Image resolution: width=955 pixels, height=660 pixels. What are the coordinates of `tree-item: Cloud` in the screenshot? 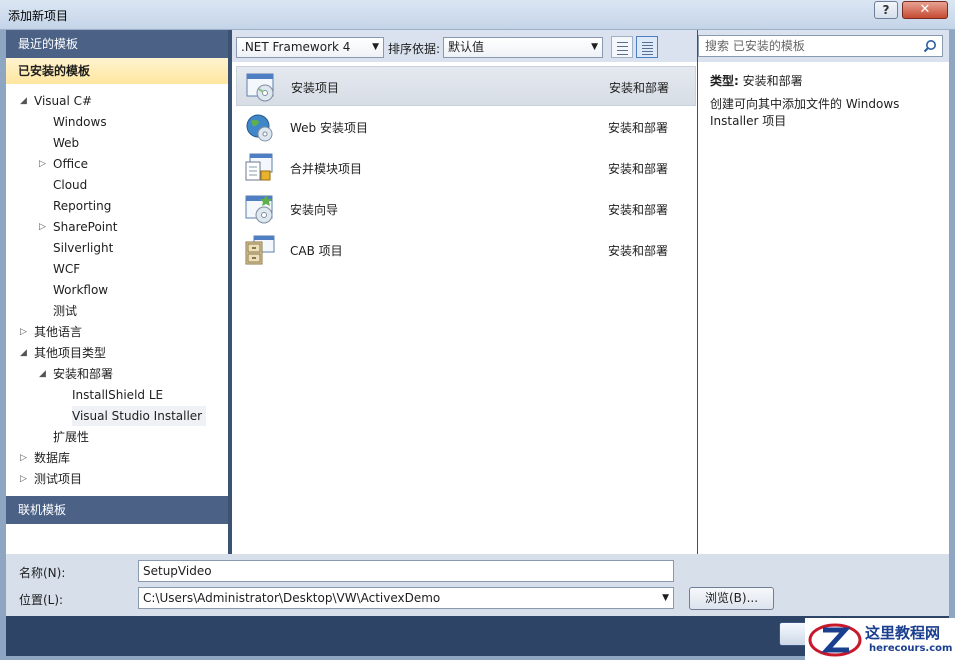 It's located at (70, 185).